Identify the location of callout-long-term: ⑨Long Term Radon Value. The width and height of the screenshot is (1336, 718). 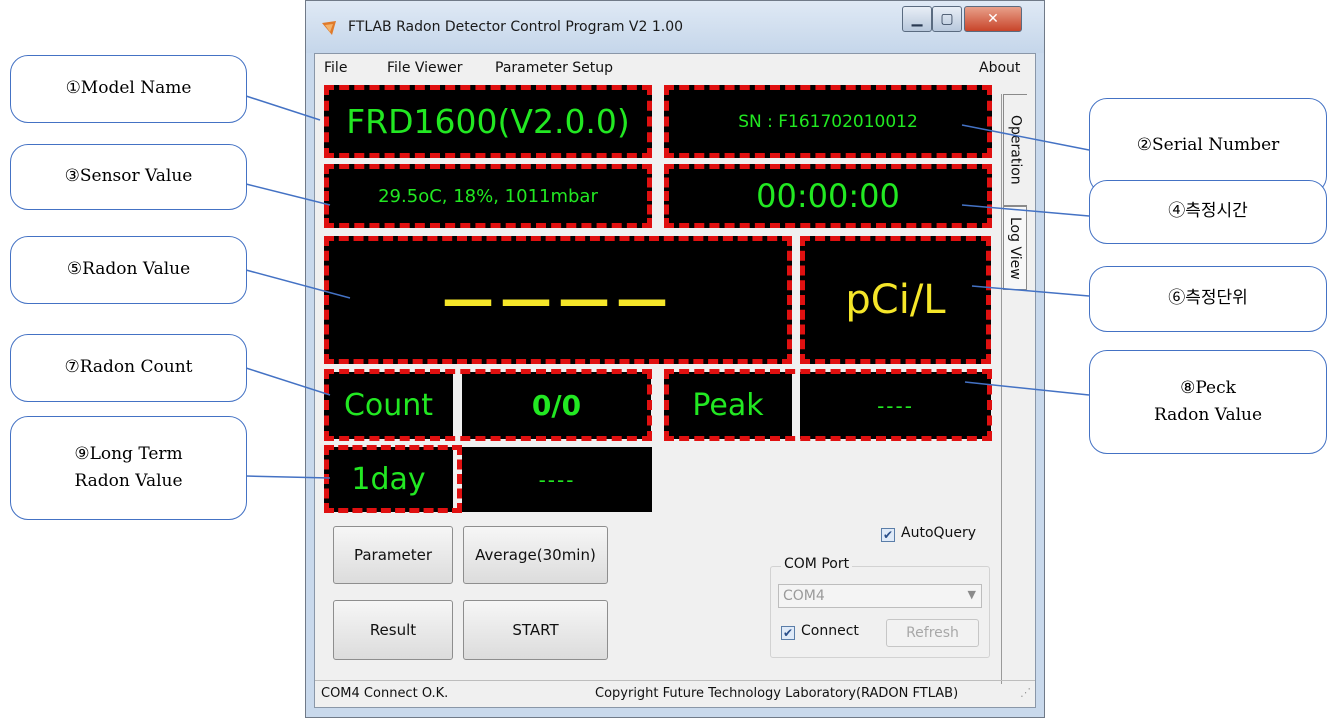
(128, 468).